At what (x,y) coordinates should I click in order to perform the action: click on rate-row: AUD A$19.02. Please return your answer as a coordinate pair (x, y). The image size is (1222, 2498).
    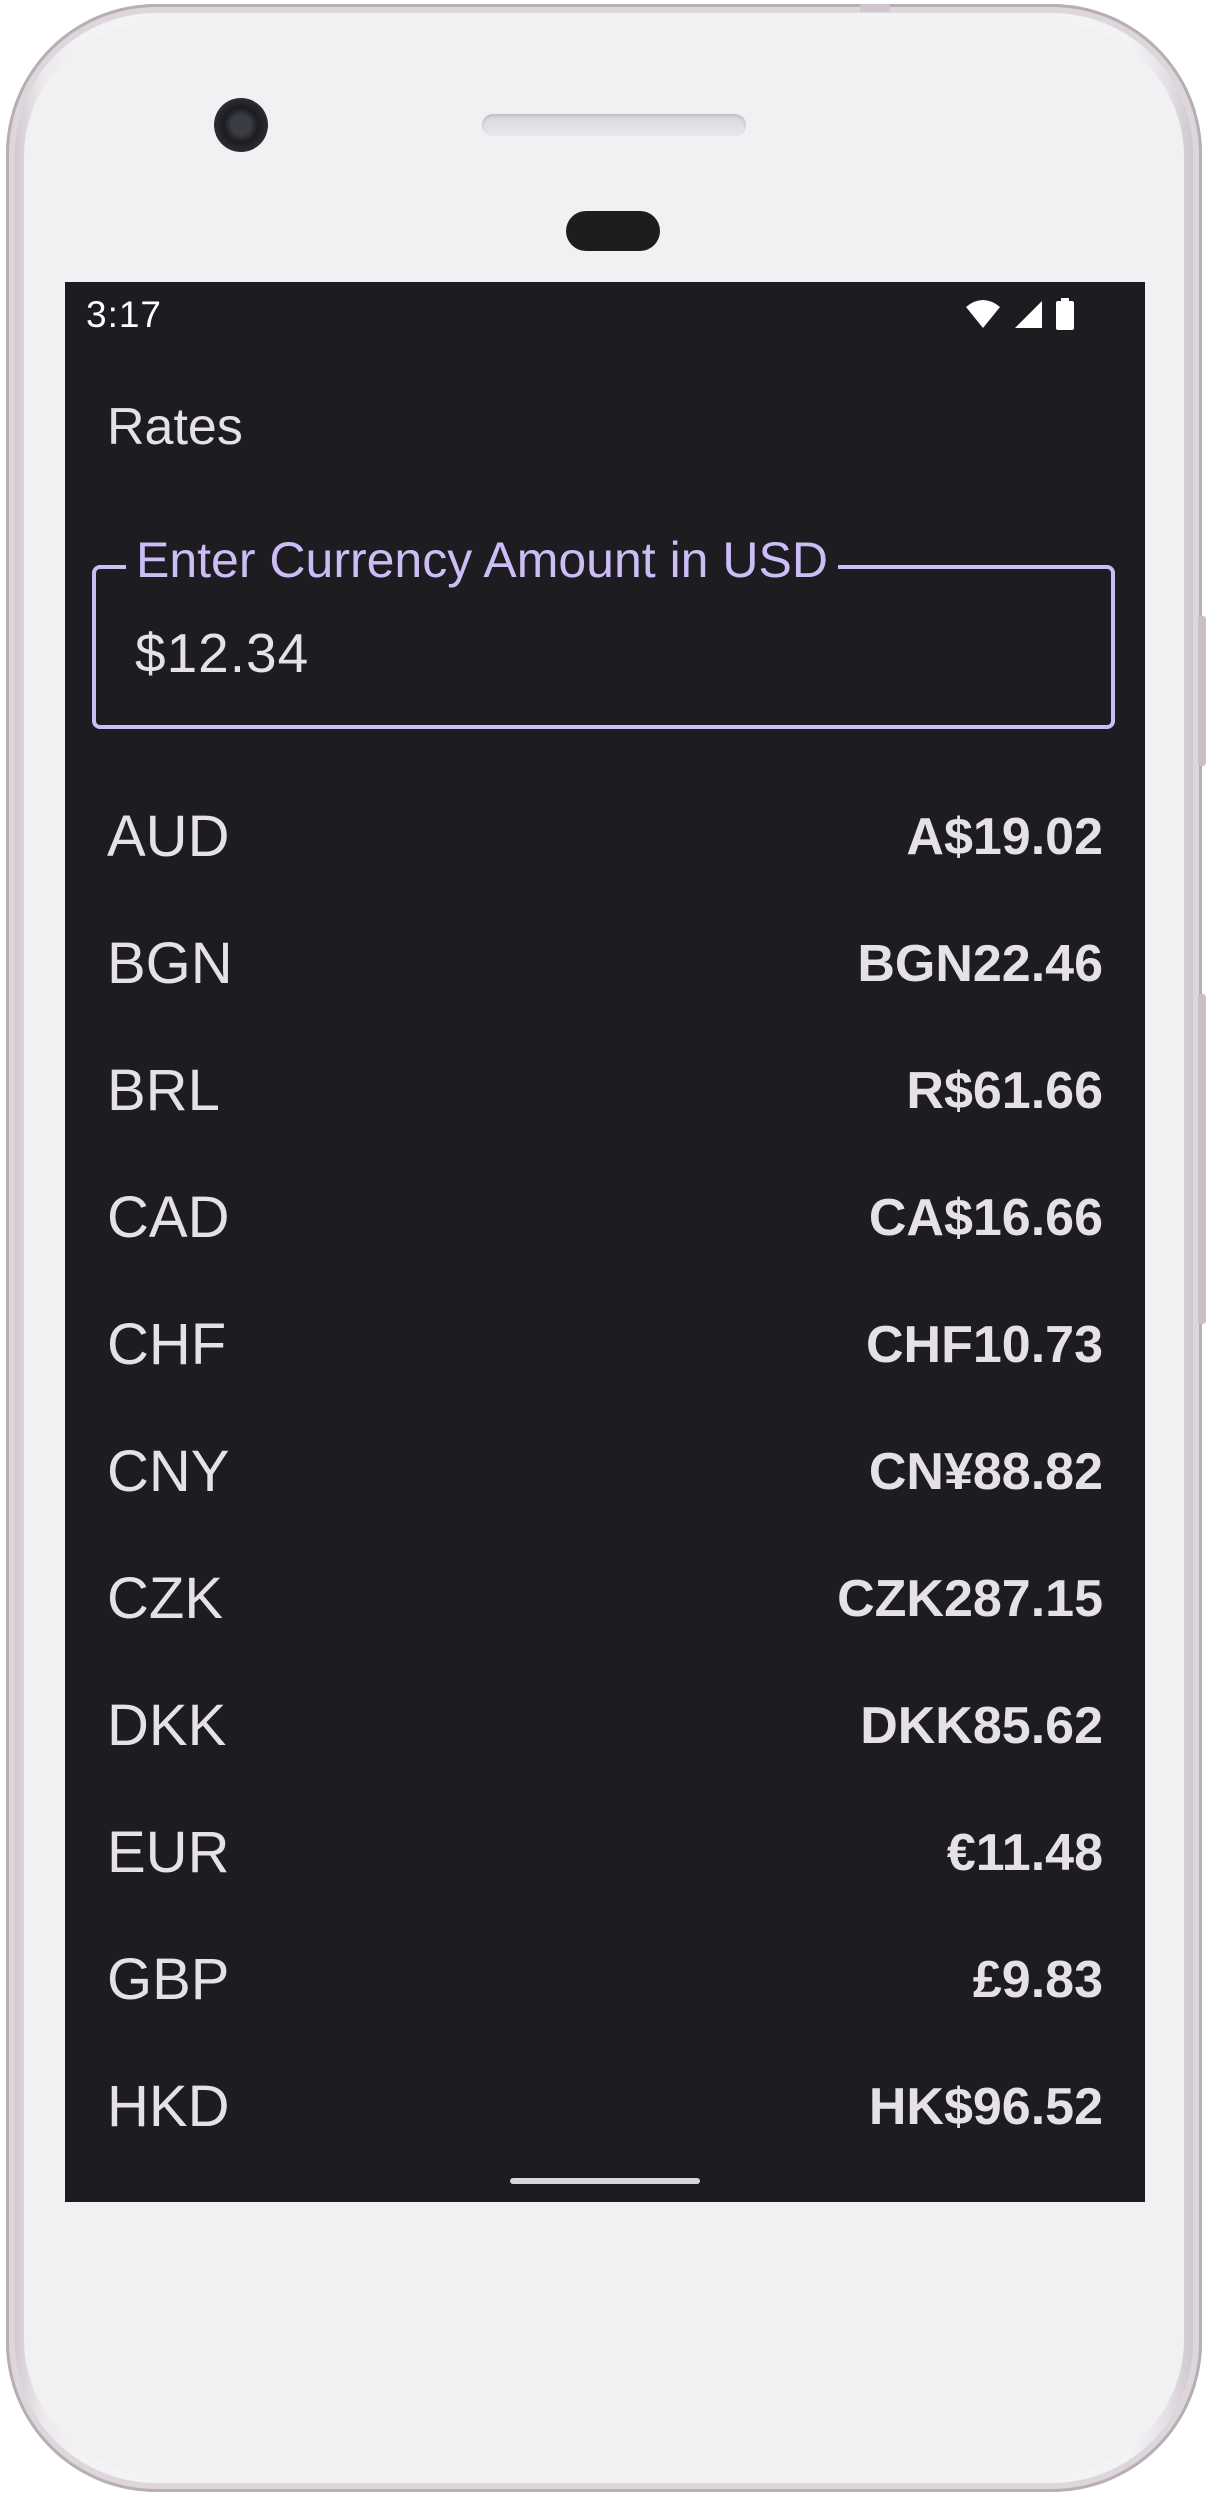
    Looking at the image, I should click on (605, 838).